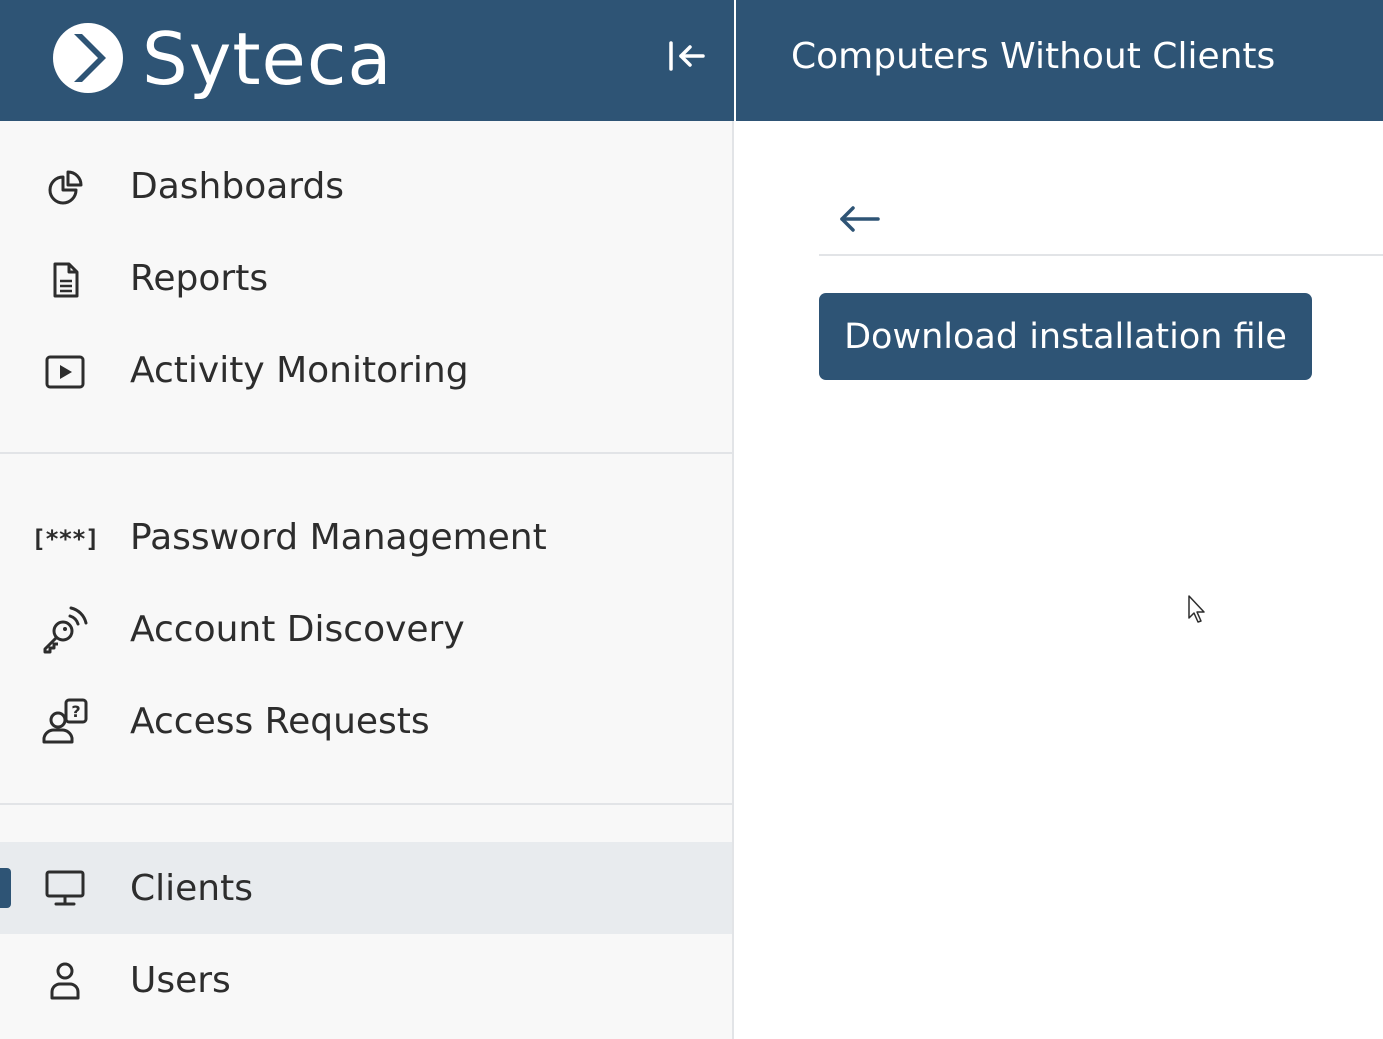  What do you see at coordinates (65, 721) in the screenshot?
I see `user-question-icon: ?` at bounding box center [65, 721].